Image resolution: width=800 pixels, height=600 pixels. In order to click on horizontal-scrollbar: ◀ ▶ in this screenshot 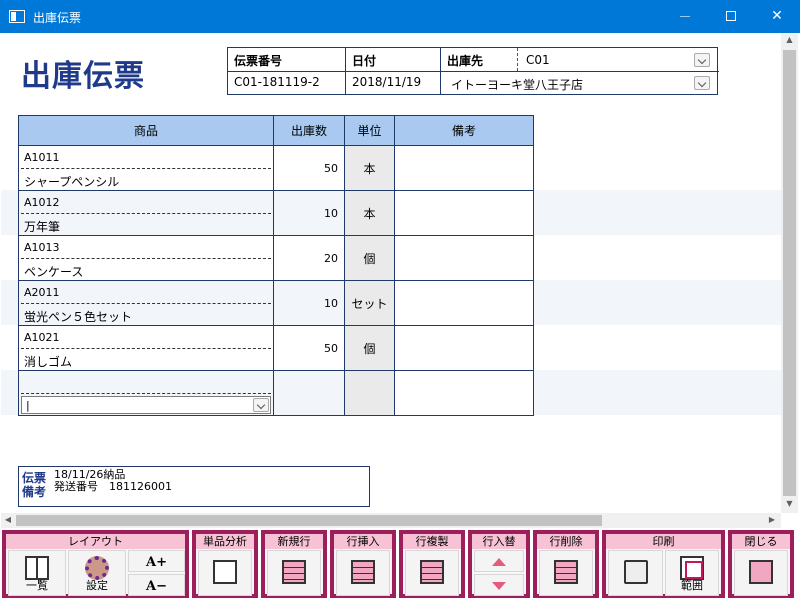, I will do `click(391, 520)`.